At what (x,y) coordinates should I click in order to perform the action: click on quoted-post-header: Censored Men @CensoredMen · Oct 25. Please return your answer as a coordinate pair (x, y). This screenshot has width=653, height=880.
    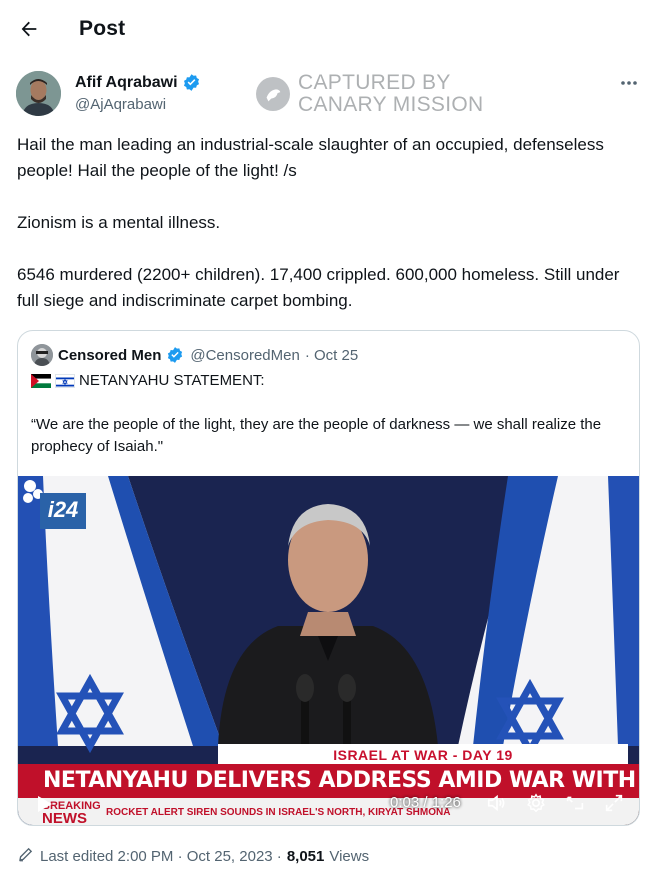
    Looking at the image, I should click on (194, 355).